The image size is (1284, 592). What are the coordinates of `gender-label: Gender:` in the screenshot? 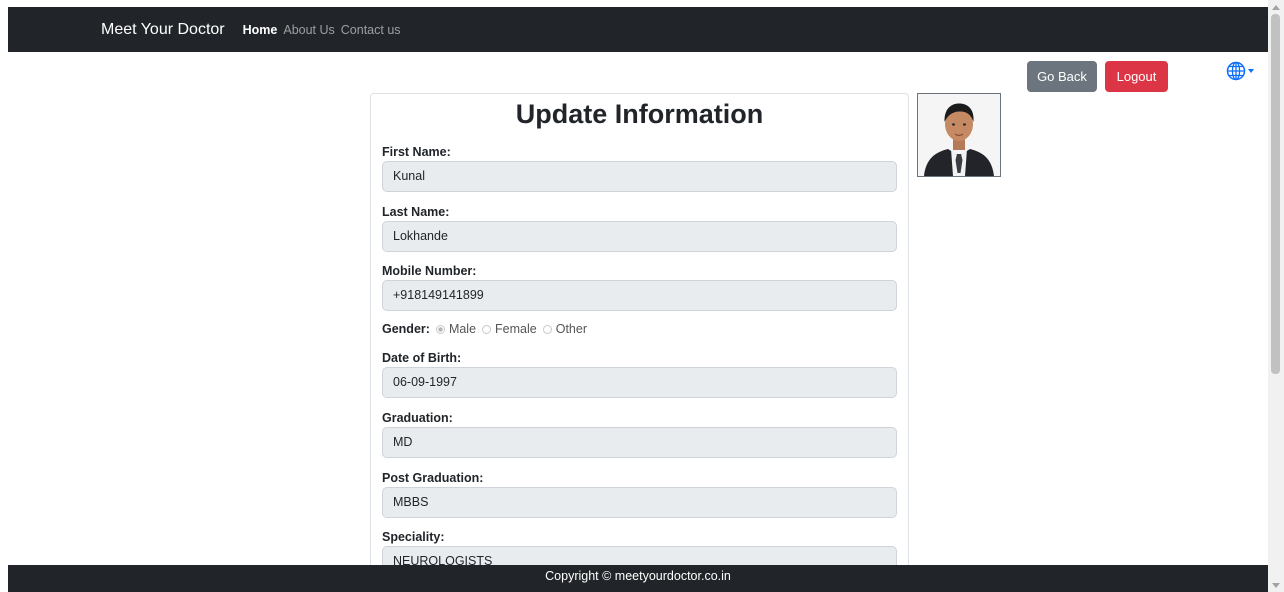 It's located at (406, 329).